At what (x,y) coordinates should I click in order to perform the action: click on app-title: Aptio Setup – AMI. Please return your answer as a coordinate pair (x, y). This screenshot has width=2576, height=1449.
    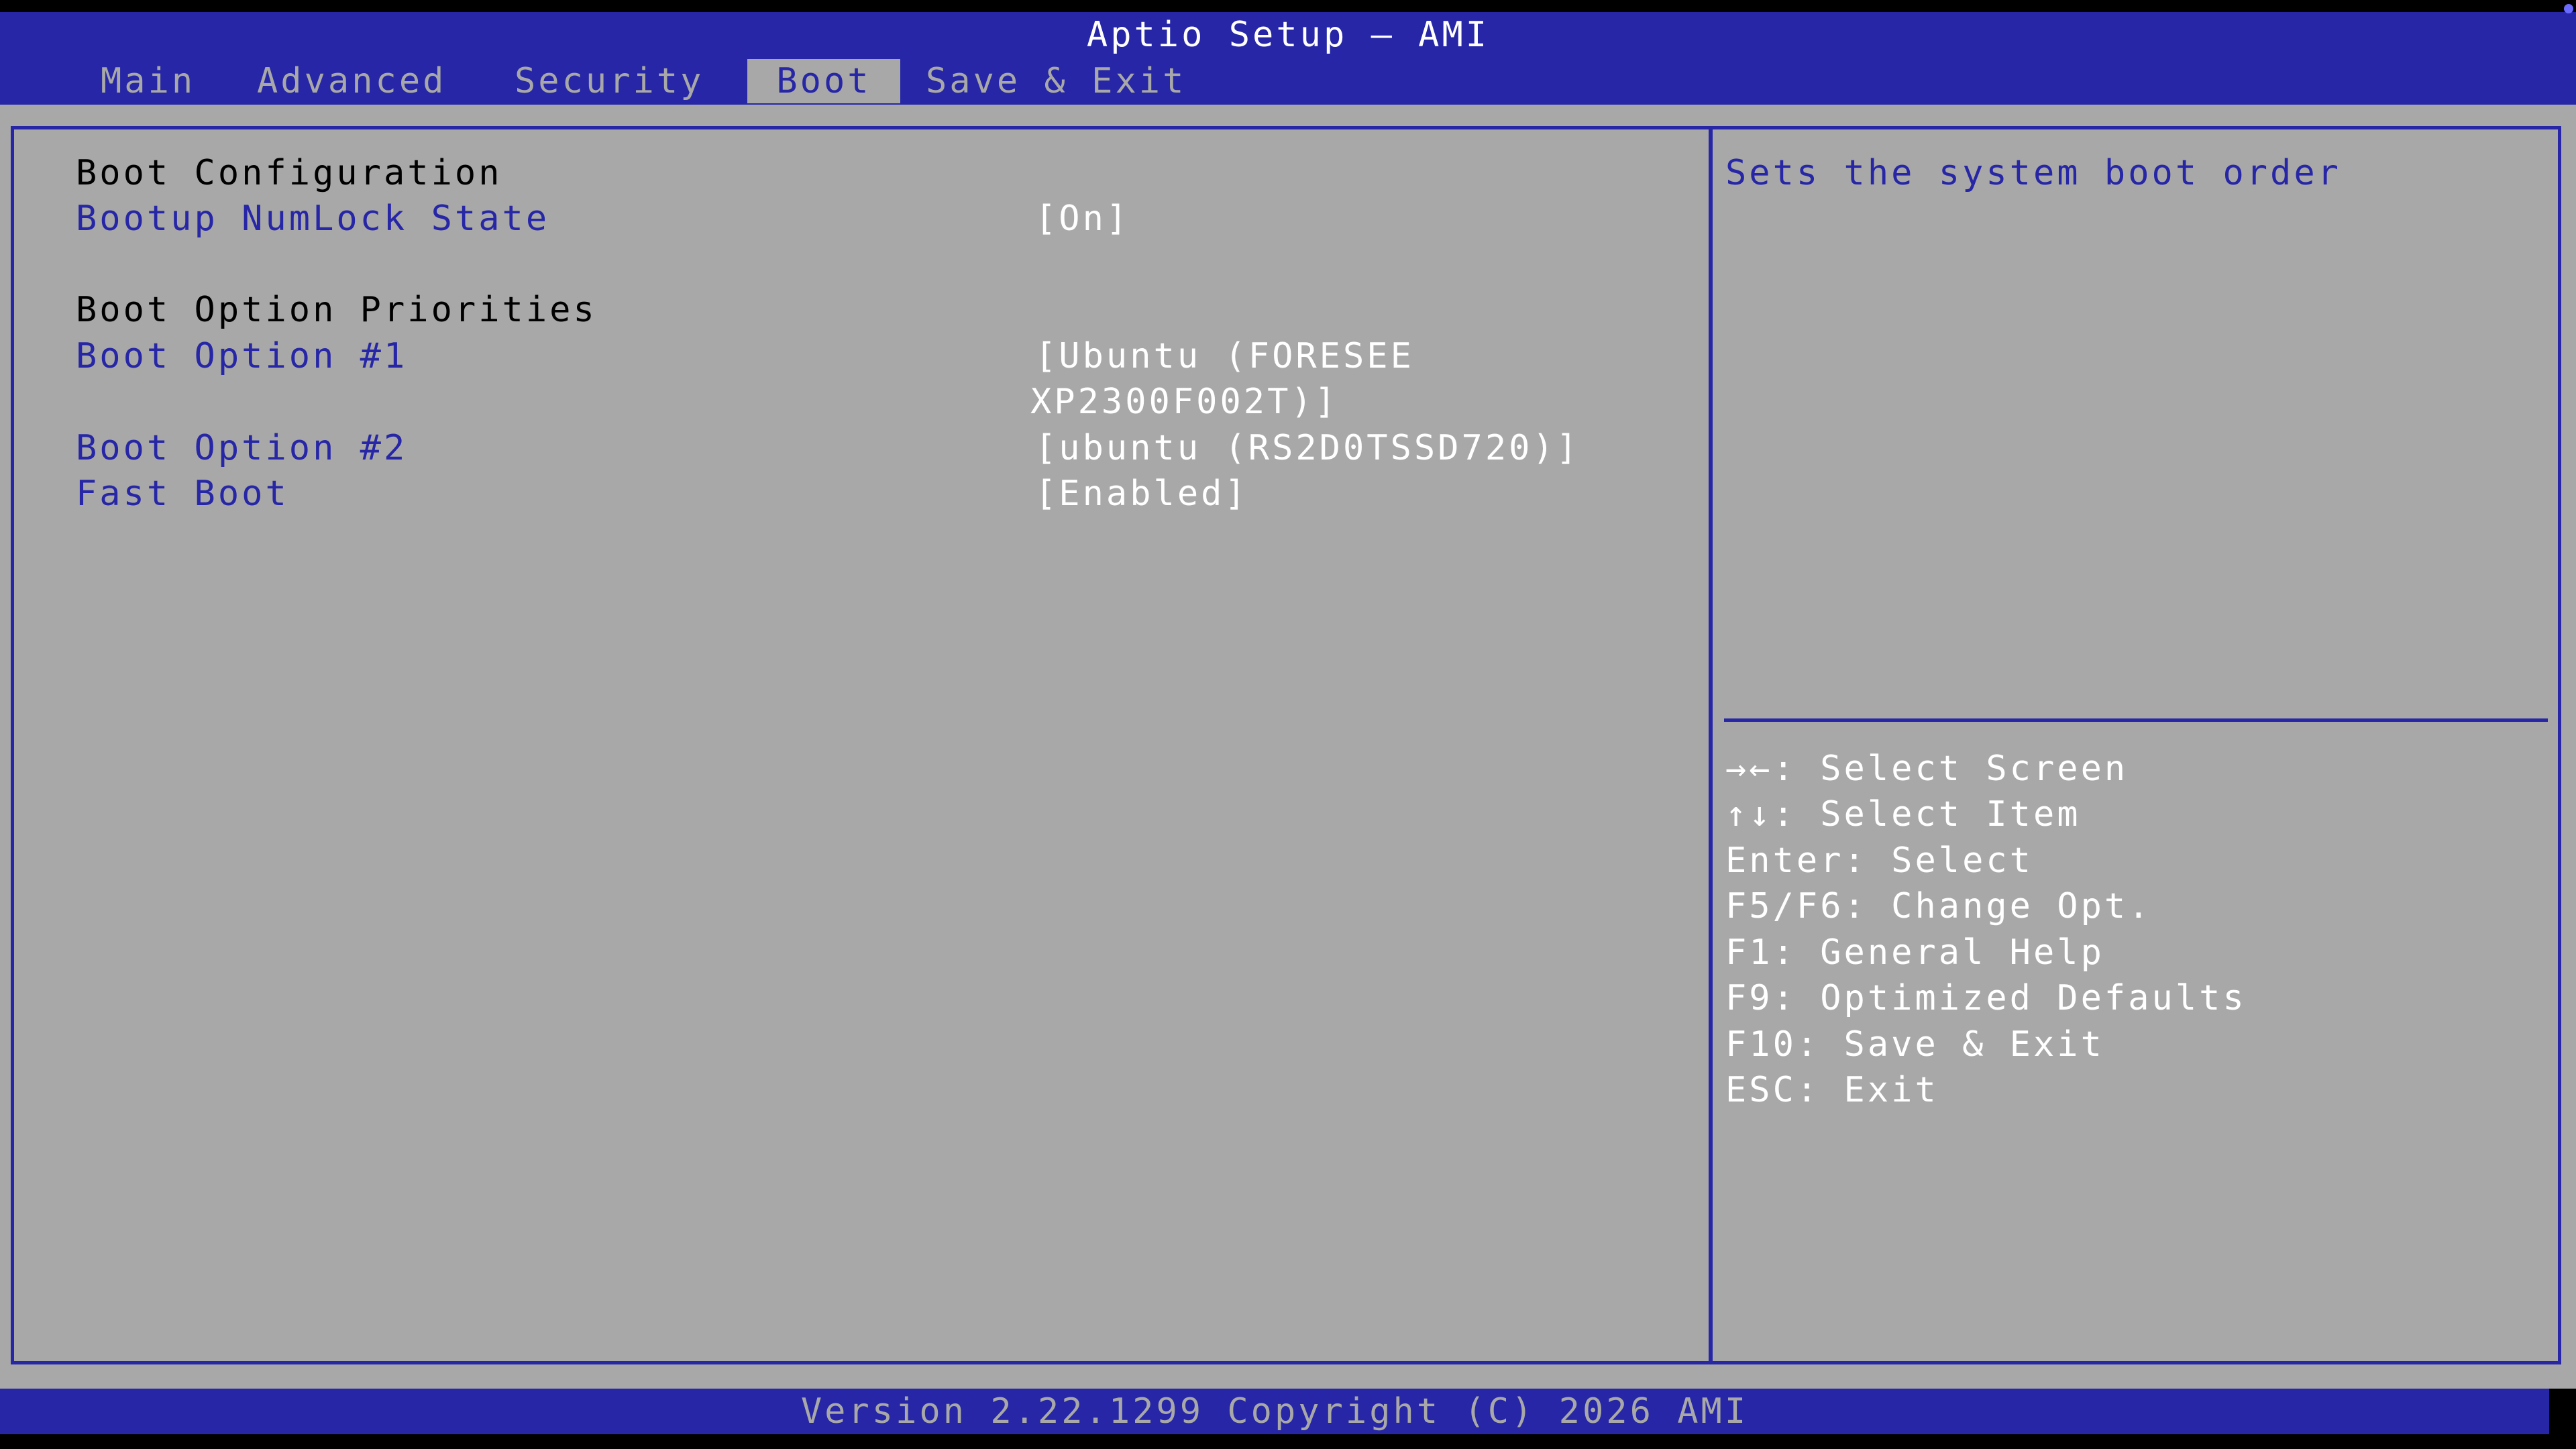
    Looking at the image, I should click on (1288, 35).